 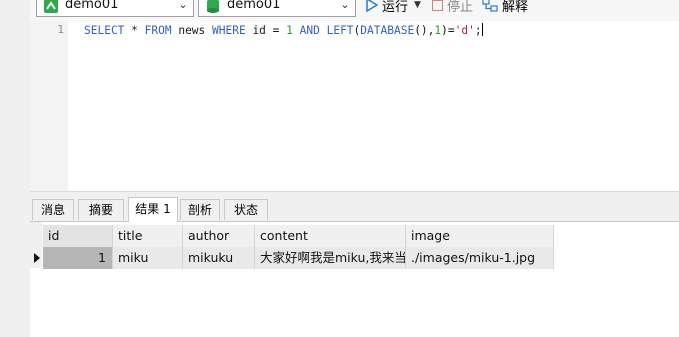 I want to click on cell-author: mikuku, so click(x=219, y=258).